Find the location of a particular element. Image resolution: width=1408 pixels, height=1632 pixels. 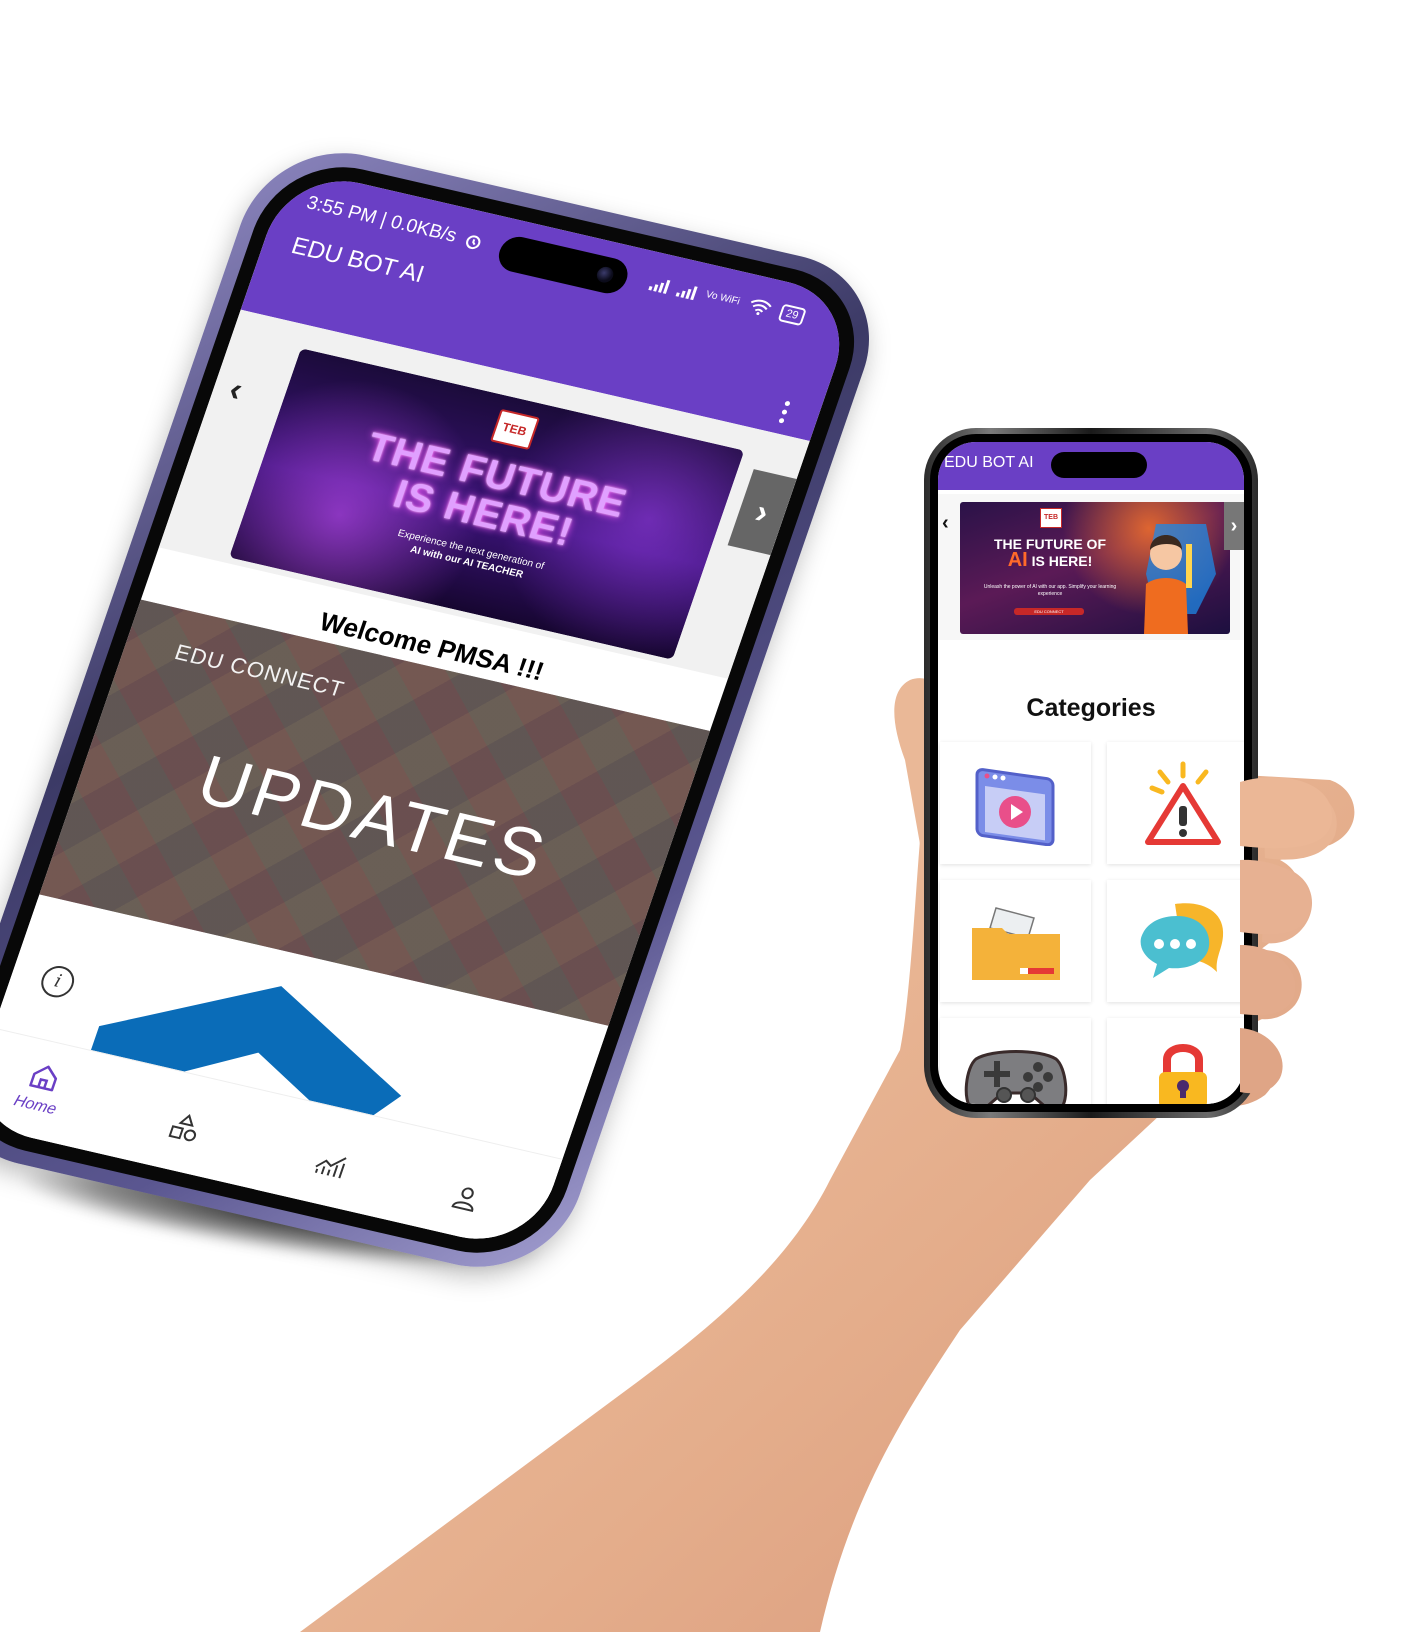

home-icon is located at coordinates (43, 1078).